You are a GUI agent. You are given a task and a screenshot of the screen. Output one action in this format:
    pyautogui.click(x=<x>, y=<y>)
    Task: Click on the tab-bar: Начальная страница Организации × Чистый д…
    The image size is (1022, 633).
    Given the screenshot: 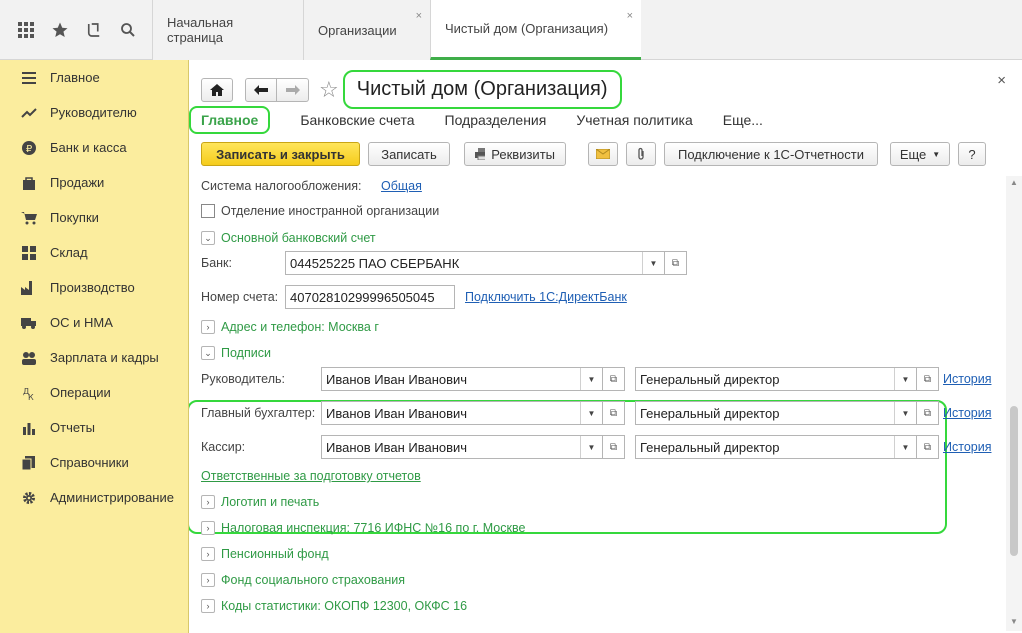 What is the action you would take?
    pyautogui.click(x=396, y=30)
    